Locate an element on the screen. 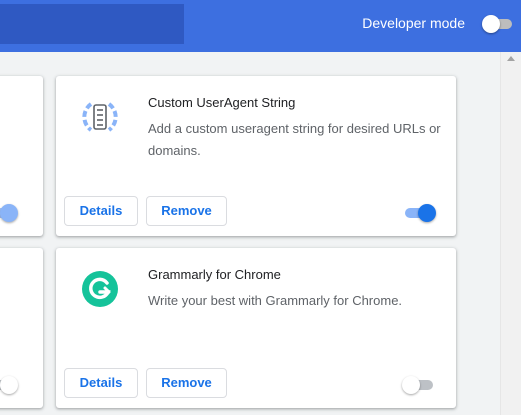  top-toolbar: Developer mode is located at coordinates (260, 26).